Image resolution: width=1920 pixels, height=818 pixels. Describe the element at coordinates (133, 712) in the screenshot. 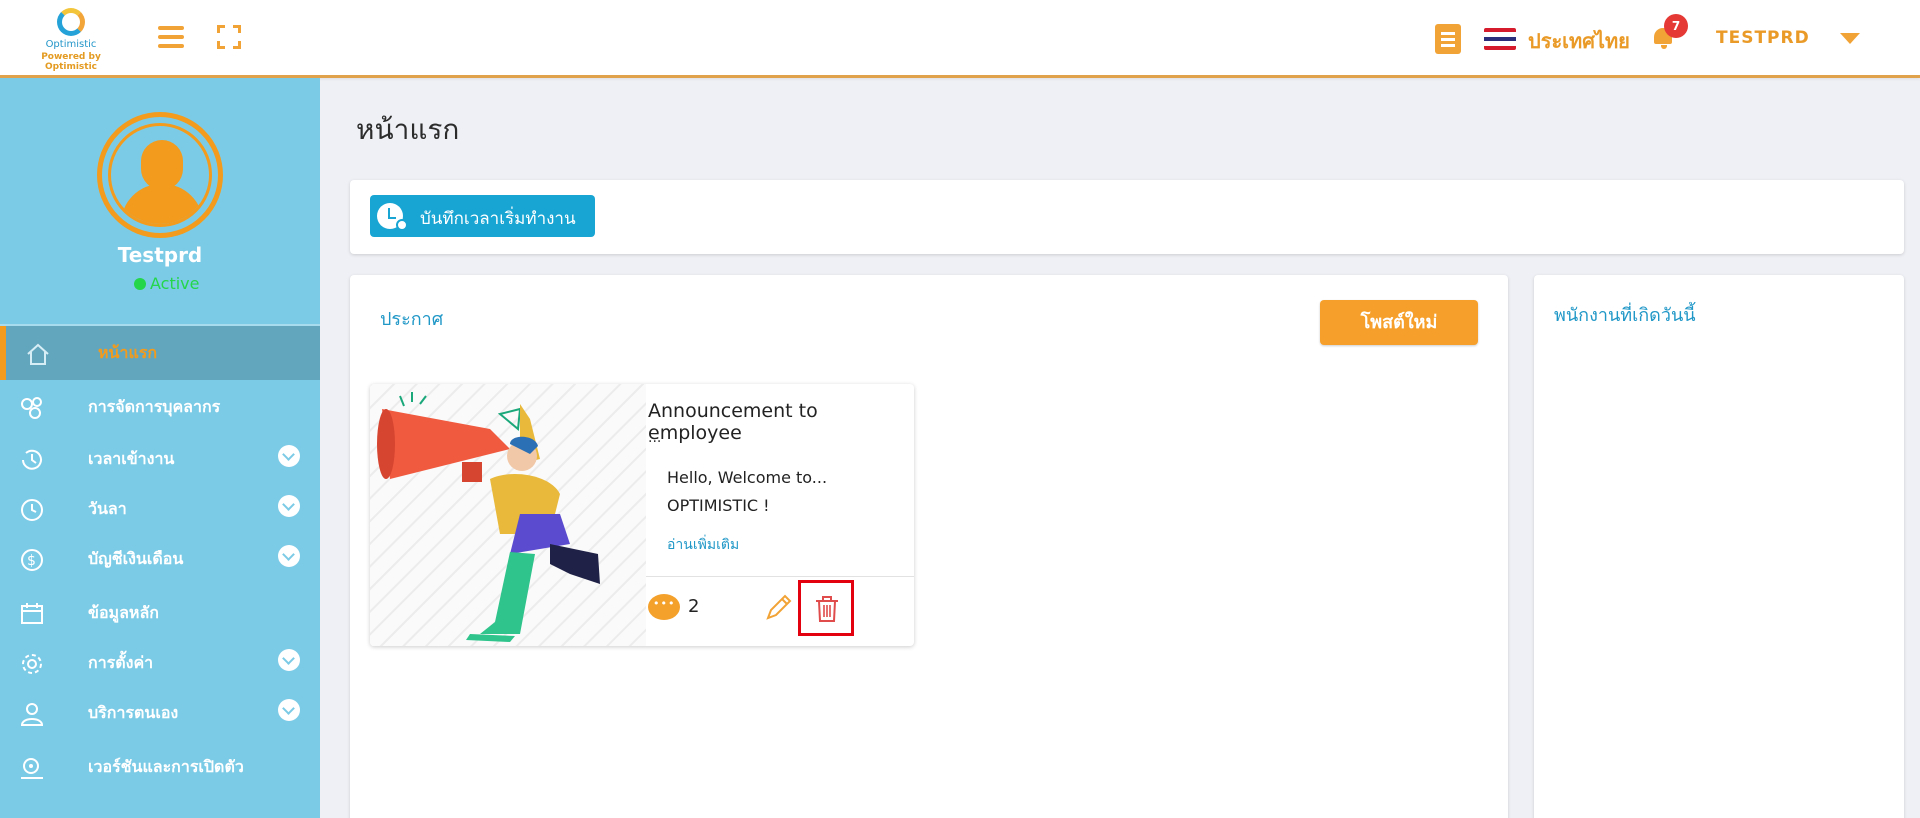

I see `sidebar-item-label: บริการตนเอง` at that location.